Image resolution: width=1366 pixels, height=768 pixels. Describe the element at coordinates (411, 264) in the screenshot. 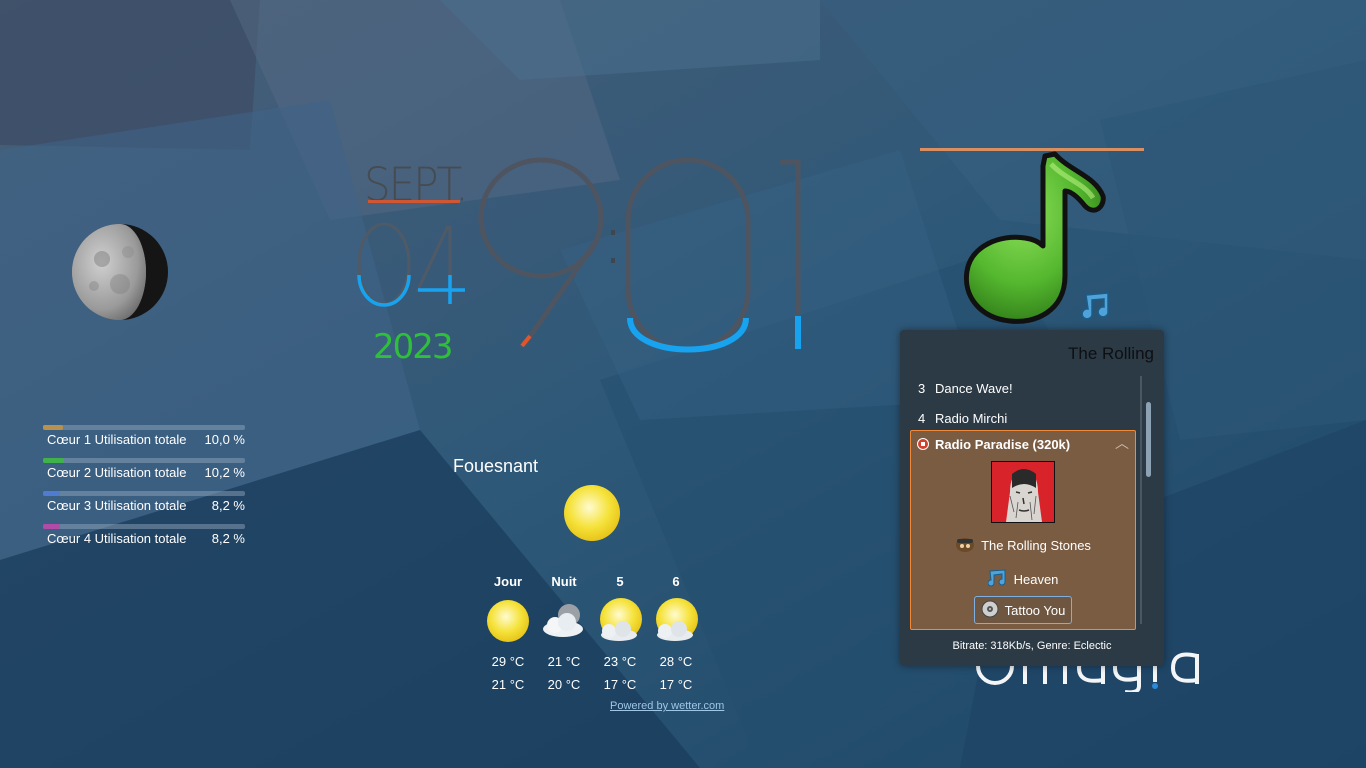

I see `clock-day` at that location.